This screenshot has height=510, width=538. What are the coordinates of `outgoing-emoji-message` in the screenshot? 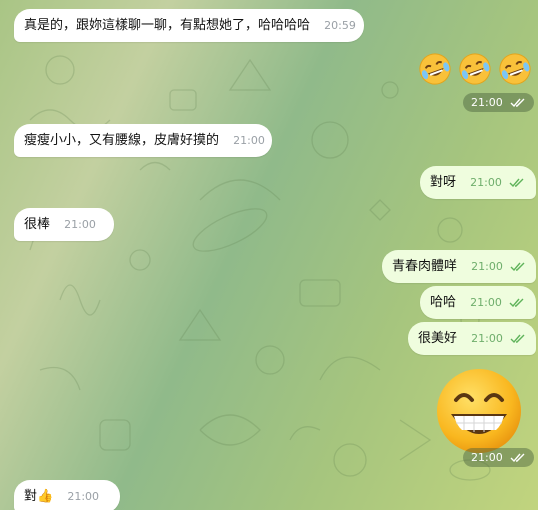 It's located at (475, 69).